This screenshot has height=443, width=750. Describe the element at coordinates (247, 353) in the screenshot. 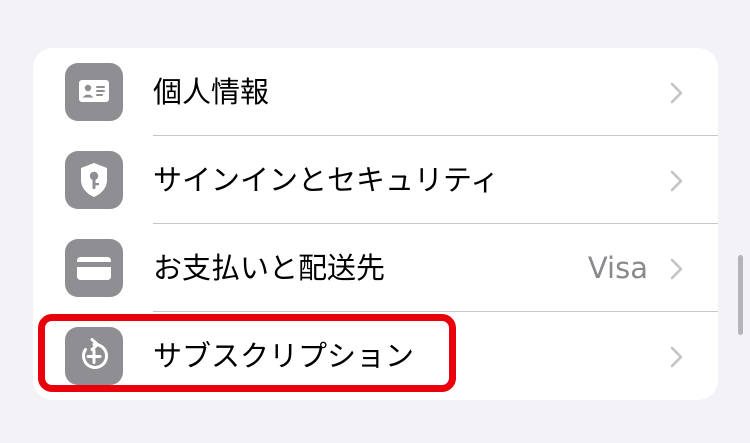

I see `highlight-box` at that location.